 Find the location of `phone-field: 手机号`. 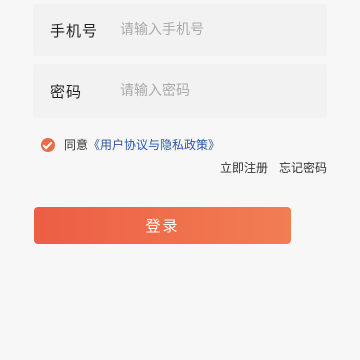

phone-field: 手机号 is located at coordinates (180, 30).